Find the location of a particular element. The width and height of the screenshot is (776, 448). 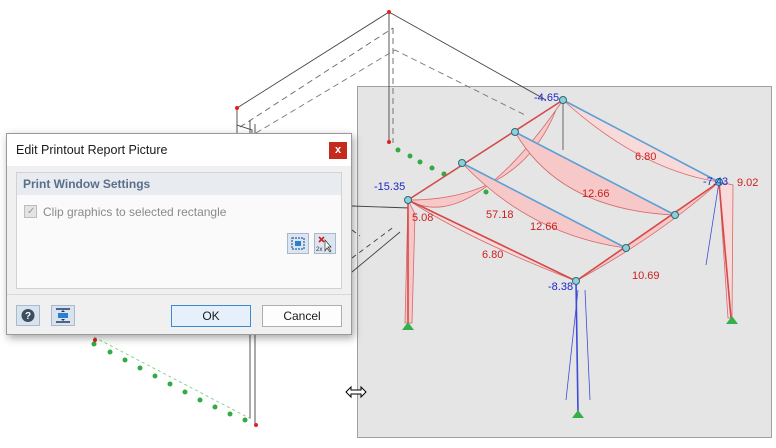

select-window-icon is located at coordinates (298, 243).